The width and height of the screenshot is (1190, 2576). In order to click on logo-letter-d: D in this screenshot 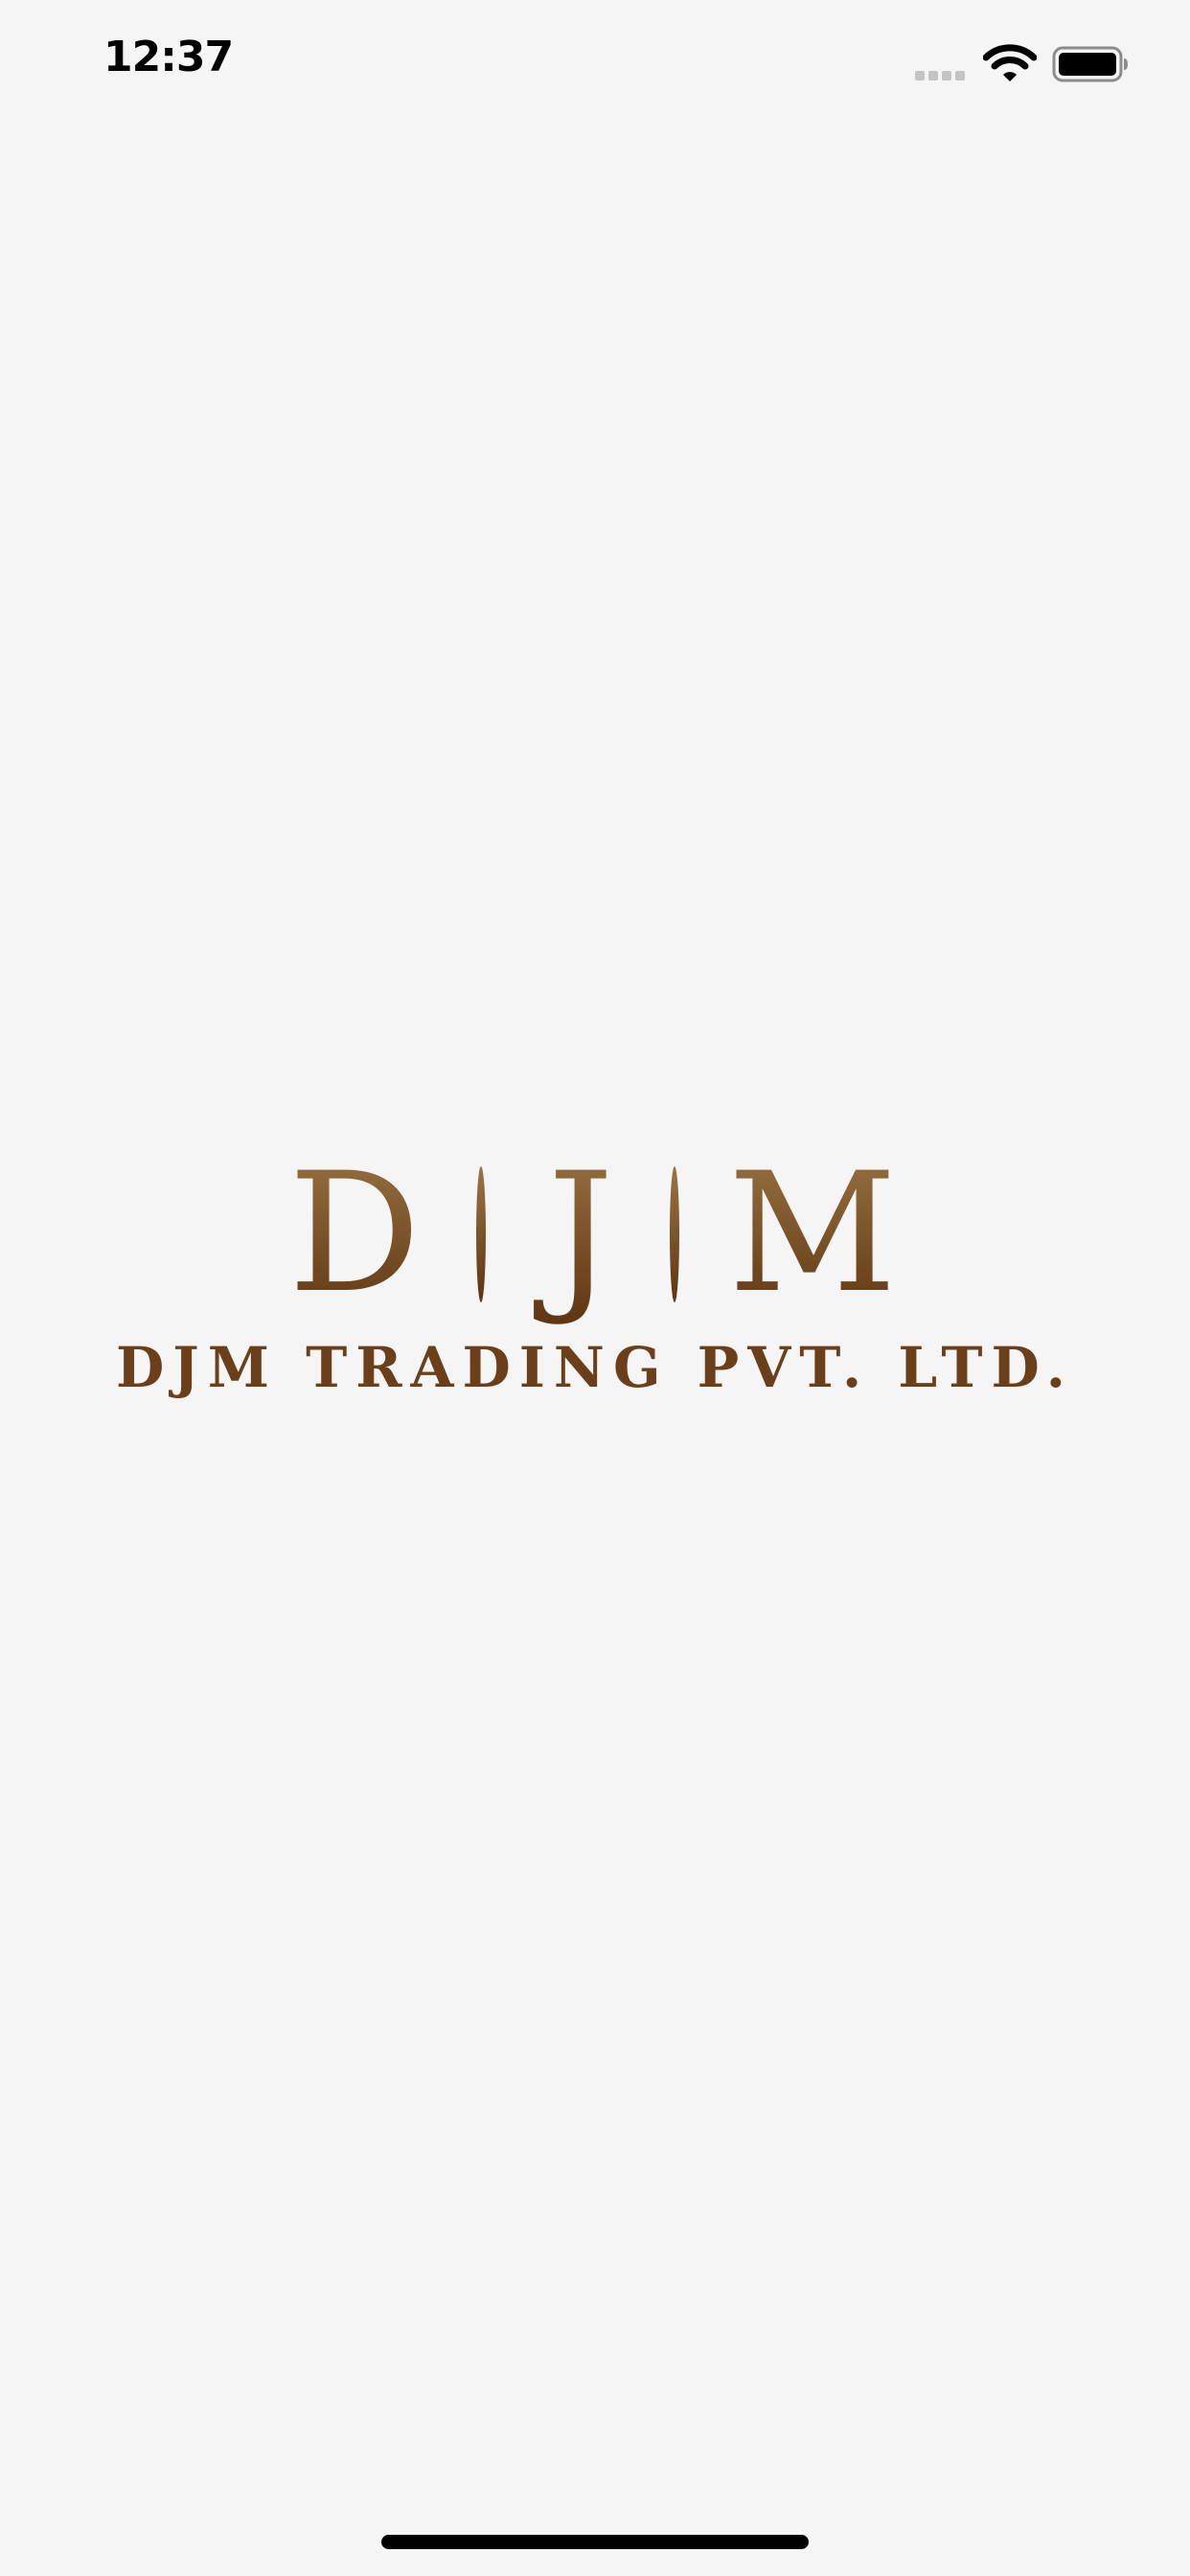, I will do `click(355, 1236)`.